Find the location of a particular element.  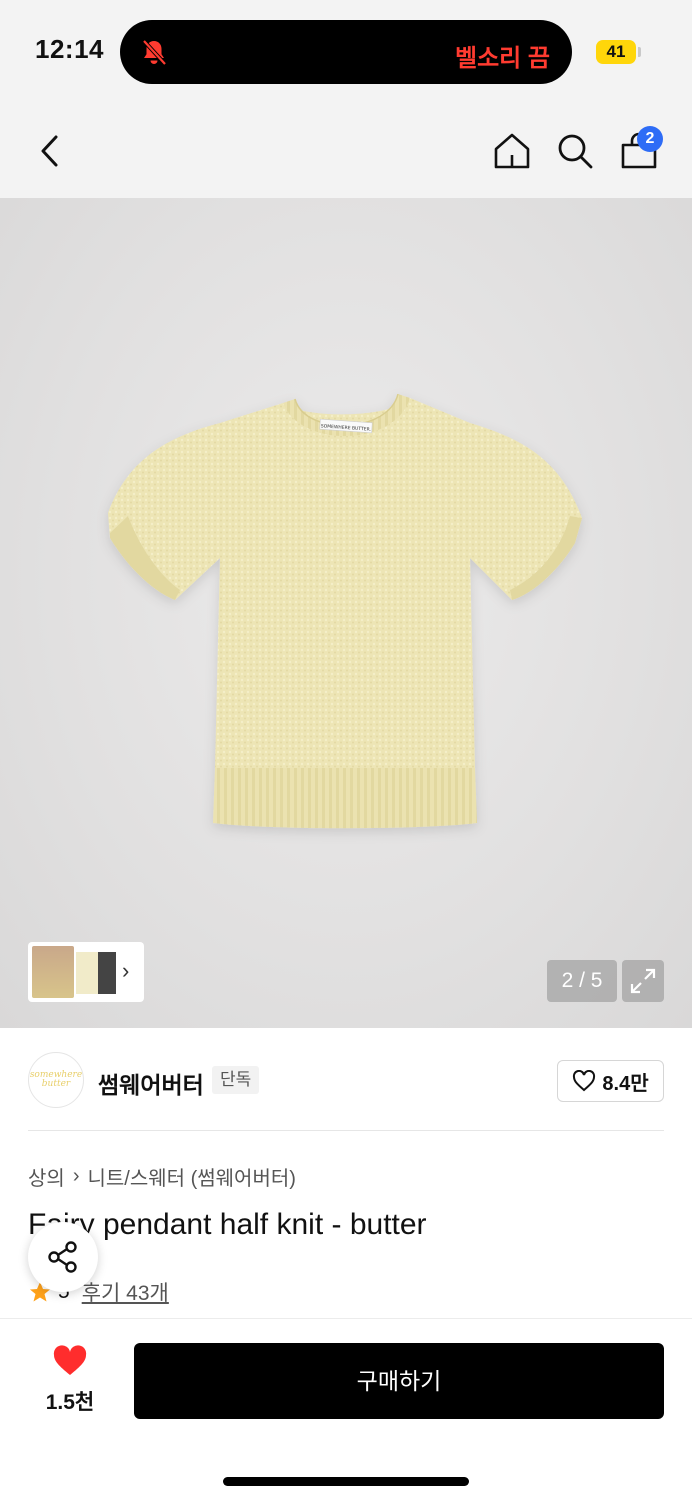

share-icon is located at coordinates (62, 1257).